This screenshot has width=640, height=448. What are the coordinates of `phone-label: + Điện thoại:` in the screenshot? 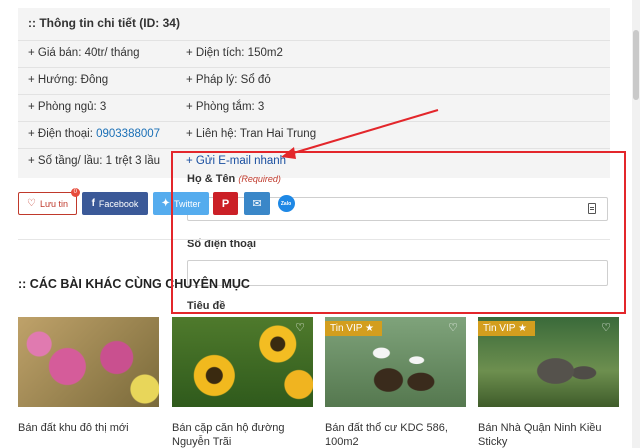 It's located at (62, 134).